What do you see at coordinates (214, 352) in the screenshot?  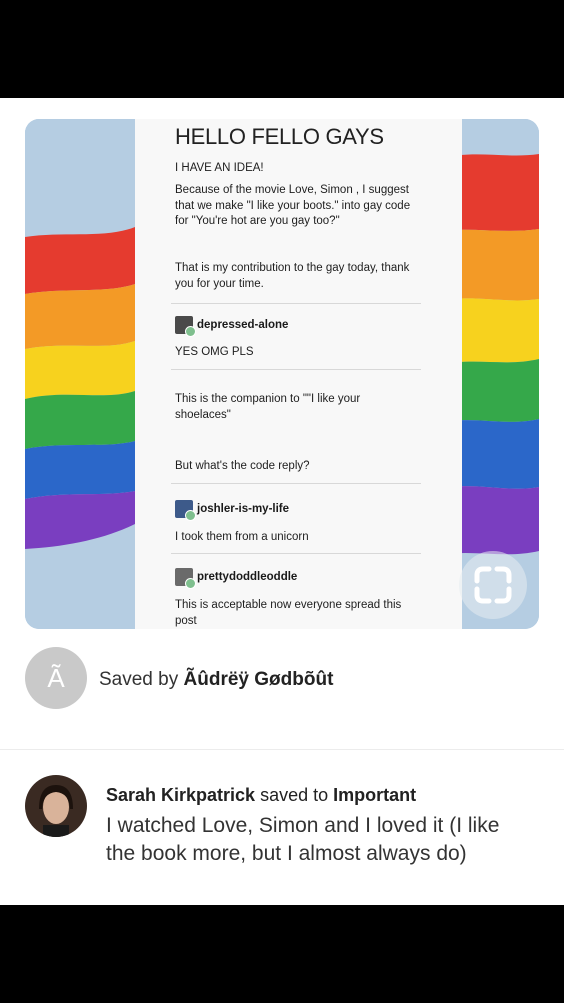 I see `reply-1-text: YES OMG PLS` at bounding box center [214, 352].